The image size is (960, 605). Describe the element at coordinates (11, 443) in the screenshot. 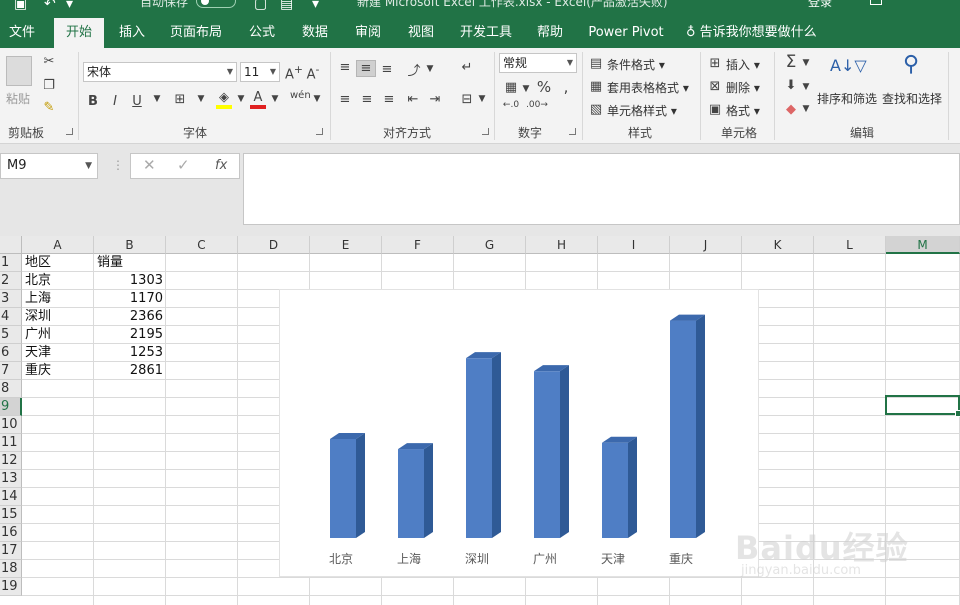

I see `row-header-11: 11` at that location.